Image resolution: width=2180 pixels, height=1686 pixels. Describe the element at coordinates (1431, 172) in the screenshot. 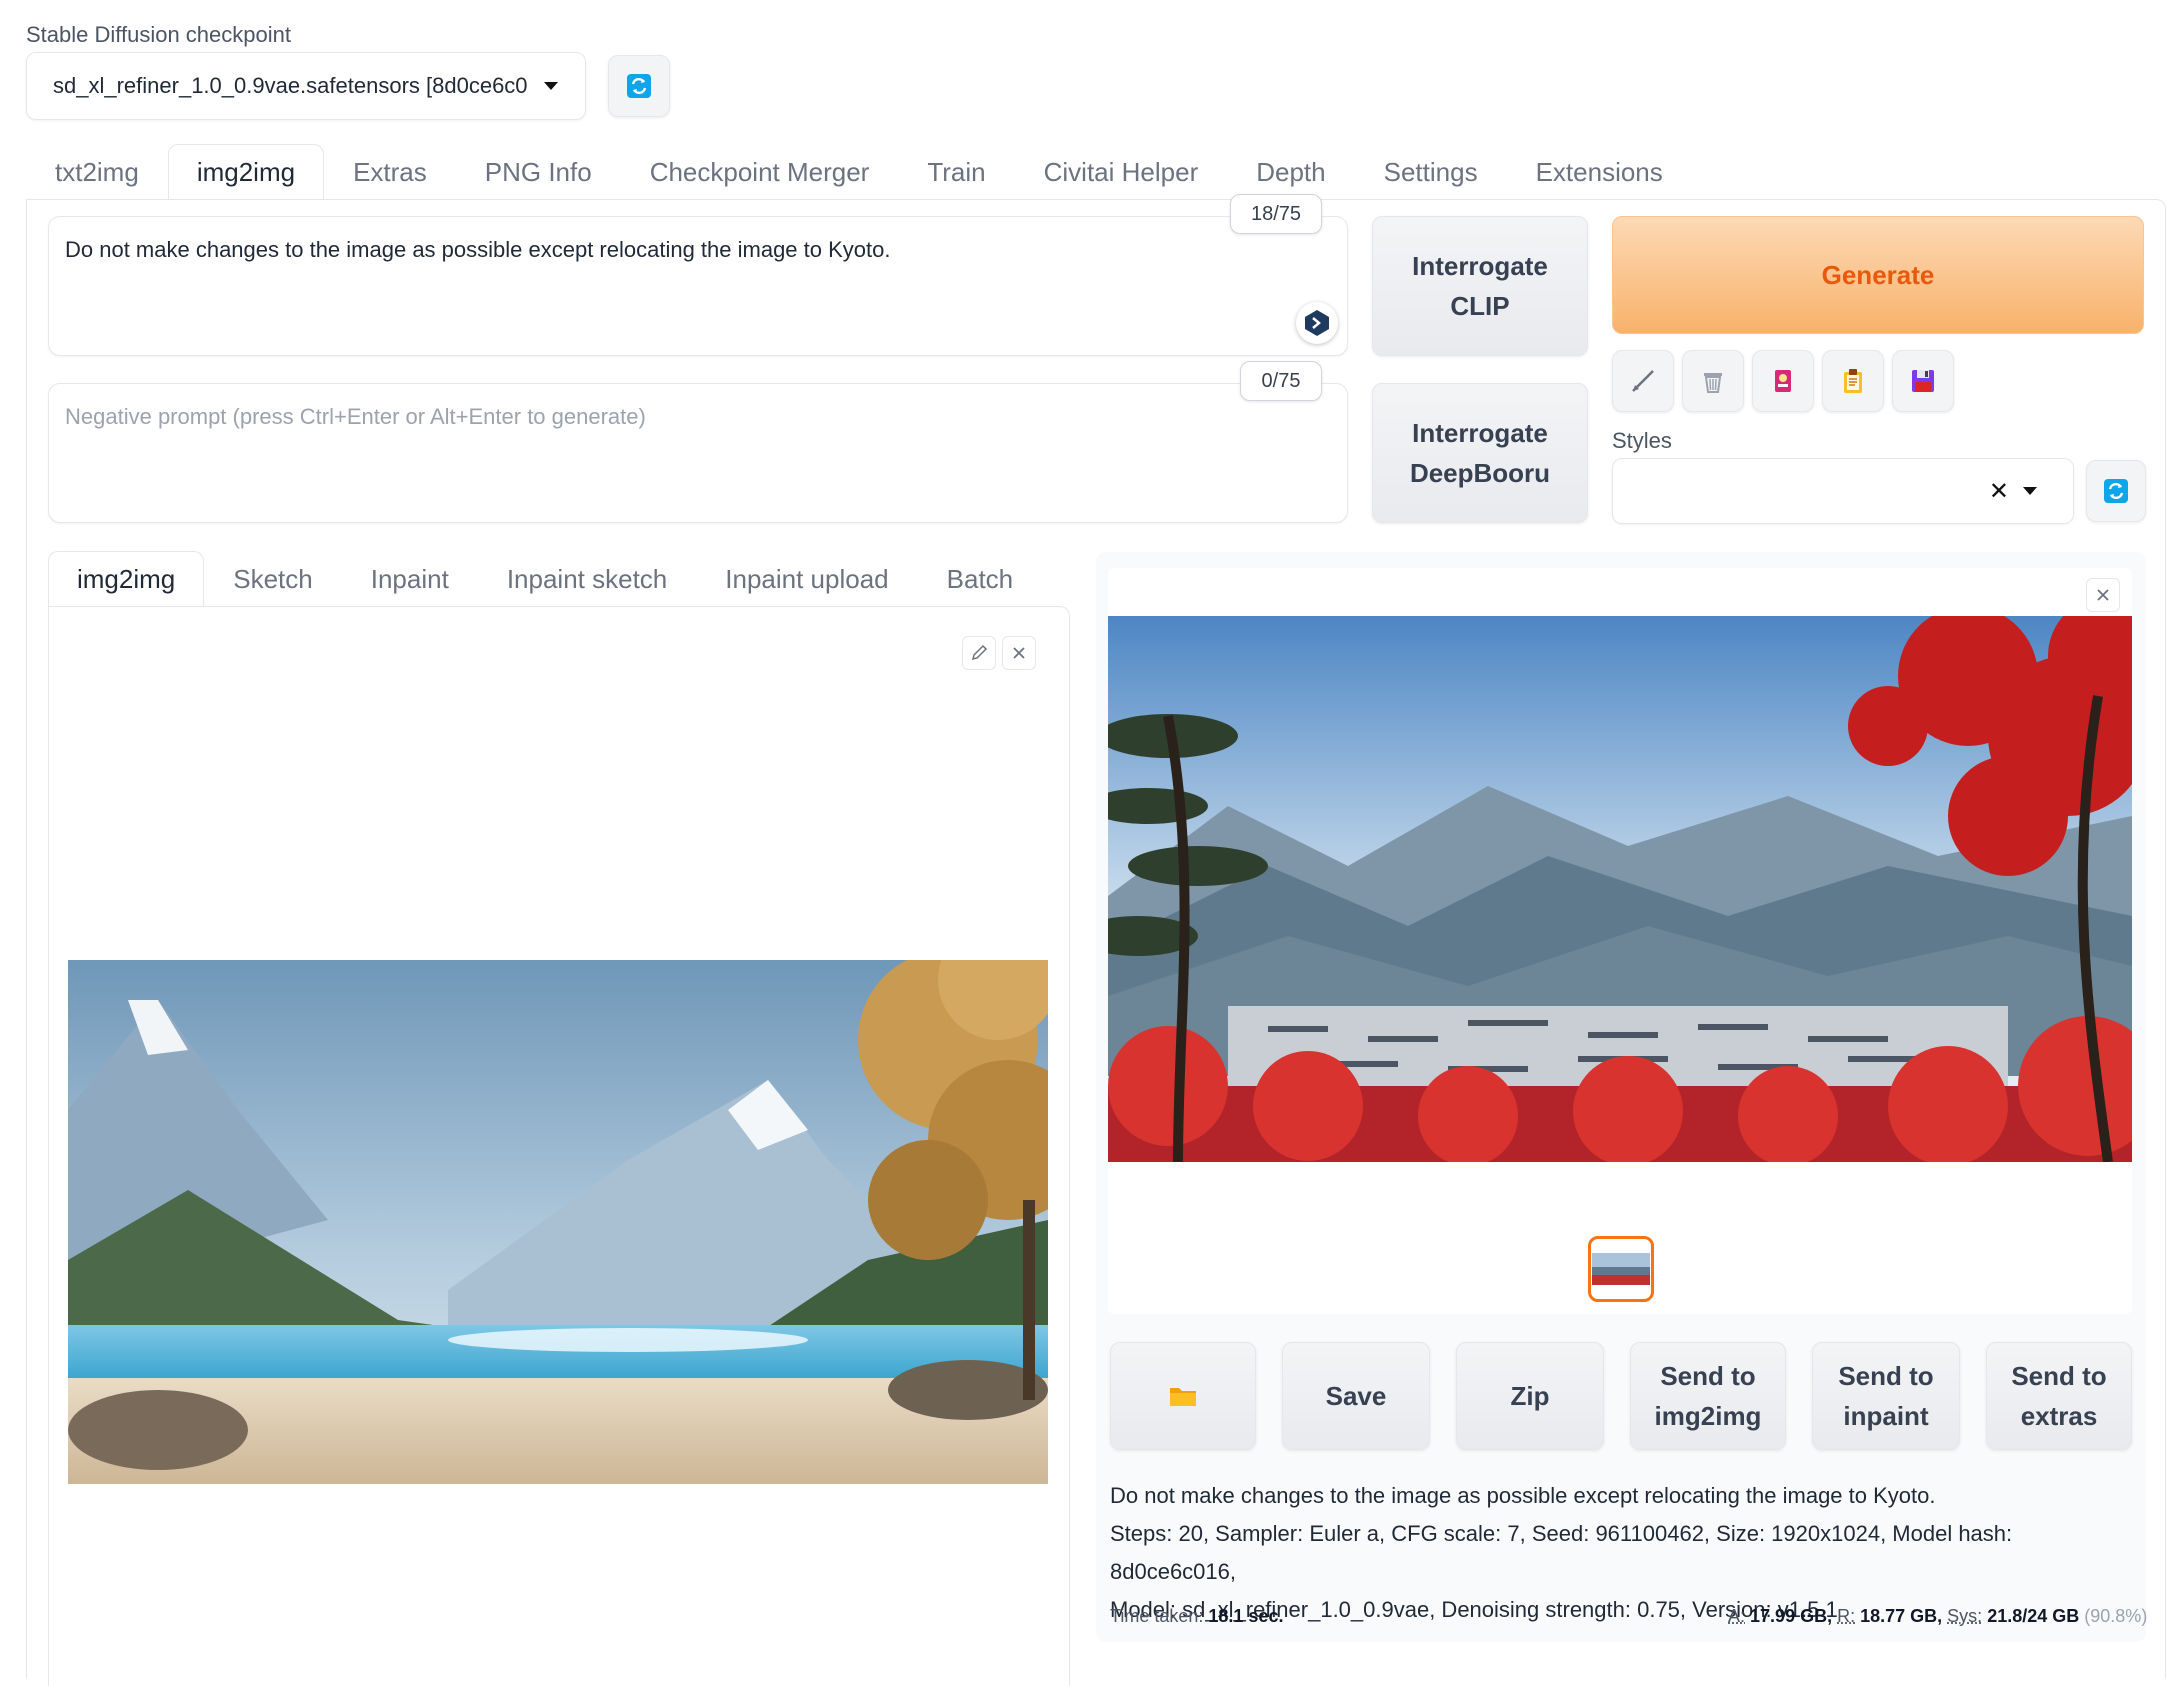

I see `tab-settings: Settings` at that location.